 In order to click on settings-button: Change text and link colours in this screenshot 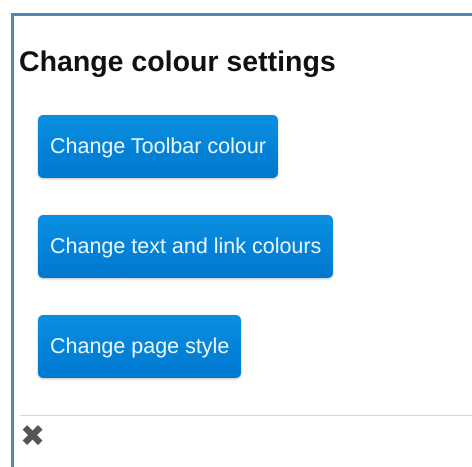, I will do `click(186, 246)`.